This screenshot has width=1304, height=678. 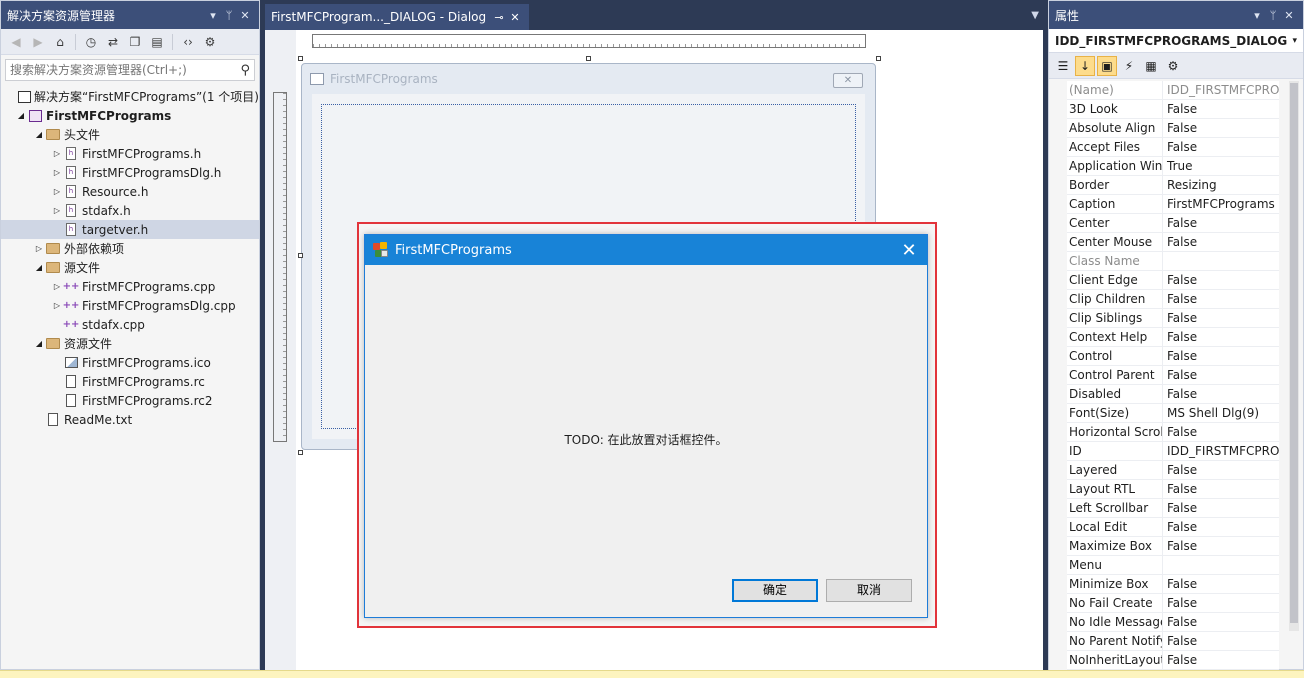 I want to click on property-row: (Name) IDD_FIRSTMFCPRO, so click(x=1173, y=90).